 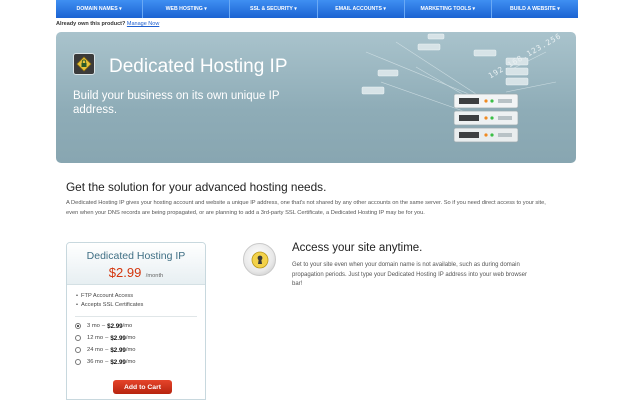 What do you see at coordinates (535, 9) in the screenshot?
I see `nav-build-a-website: BUILD A WEBSITE ▾` at bounding box center [535, 9].